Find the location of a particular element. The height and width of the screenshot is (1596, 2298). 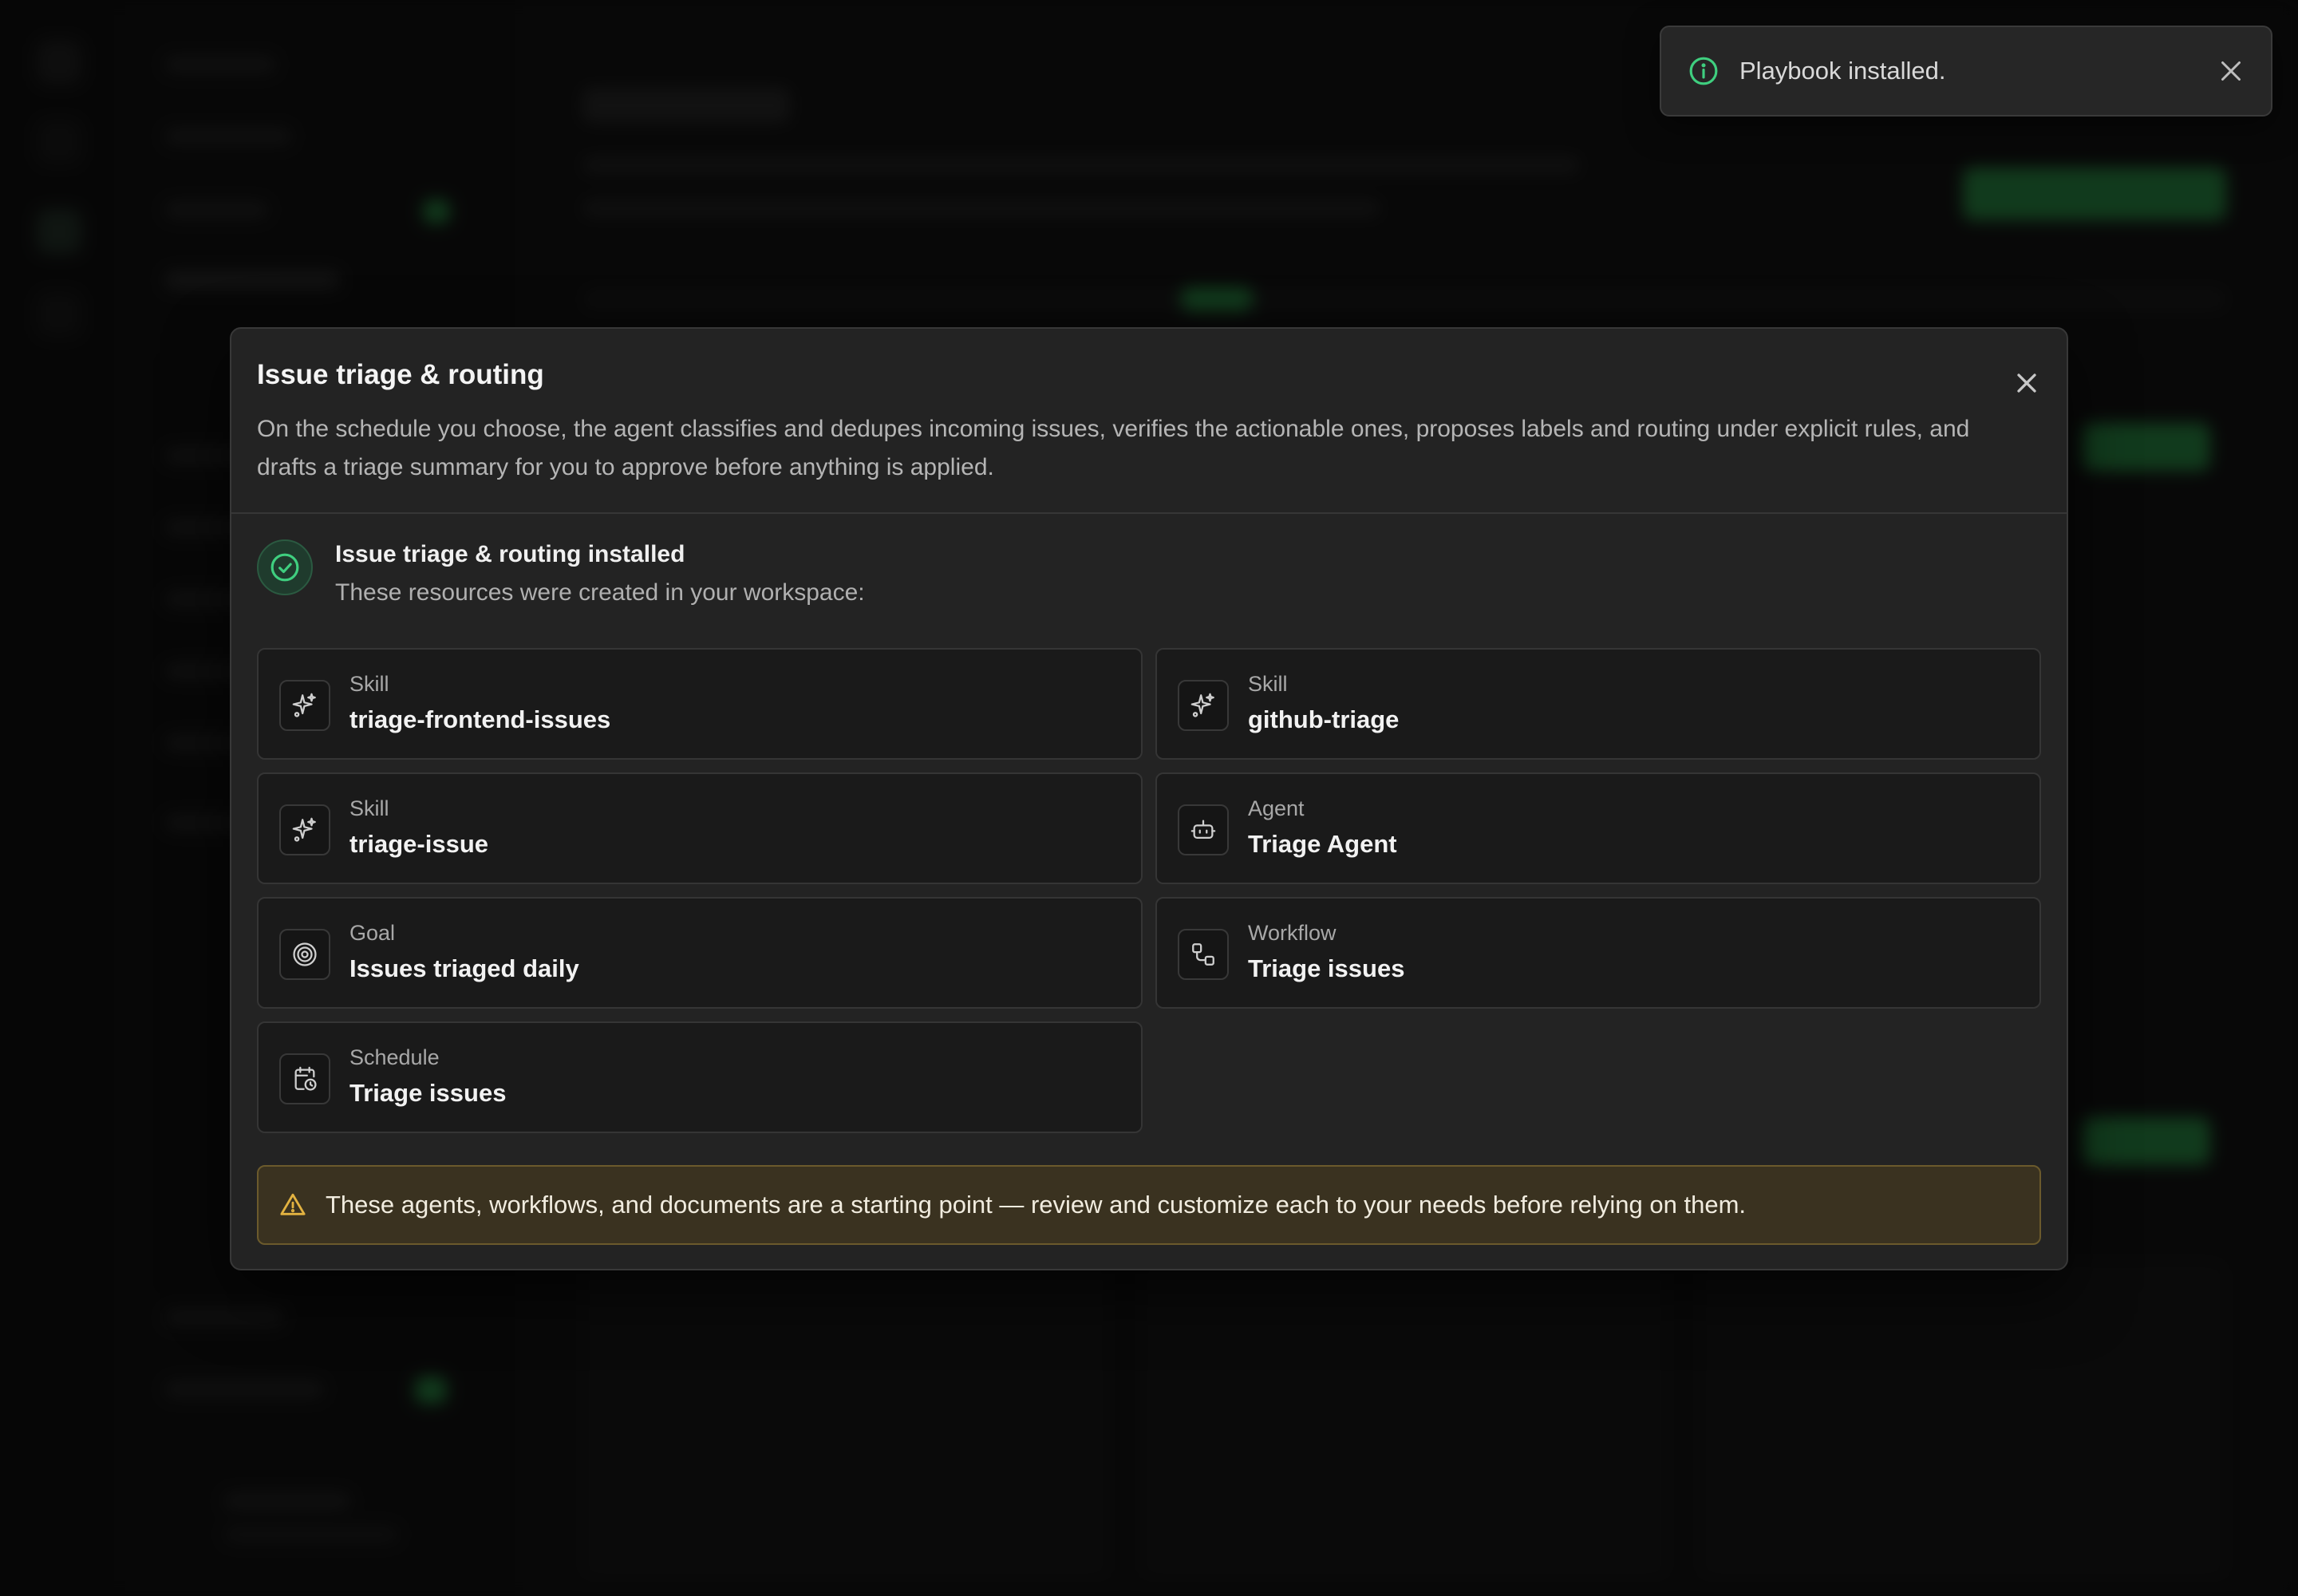

target-icon is located at coordinates (305, 954).